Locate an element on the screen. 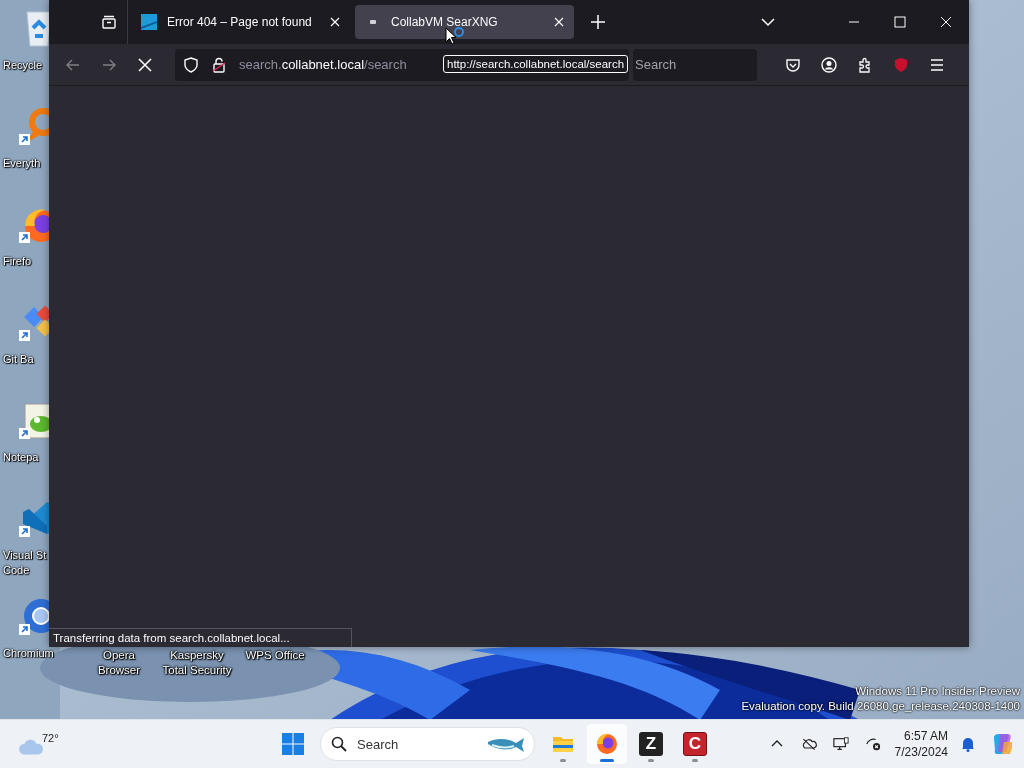 This screenshot has height=768, width=1024. loading-icon is located at coordinates (373, 22).